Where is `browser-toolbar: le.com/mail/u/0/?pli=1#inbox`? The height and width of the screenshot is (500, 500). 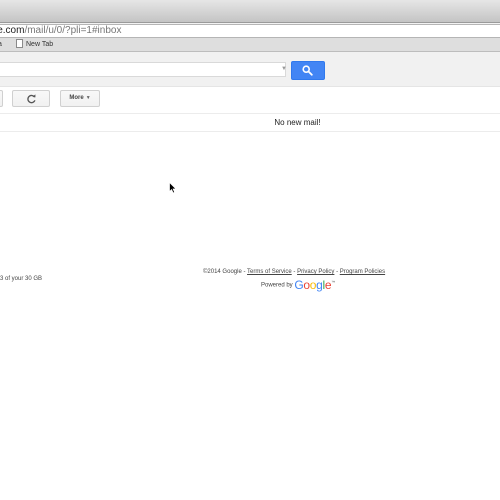
browser-toolbar: le.com/mail/u/0/?pli=1#inbox is located at coordinates (250, 30).